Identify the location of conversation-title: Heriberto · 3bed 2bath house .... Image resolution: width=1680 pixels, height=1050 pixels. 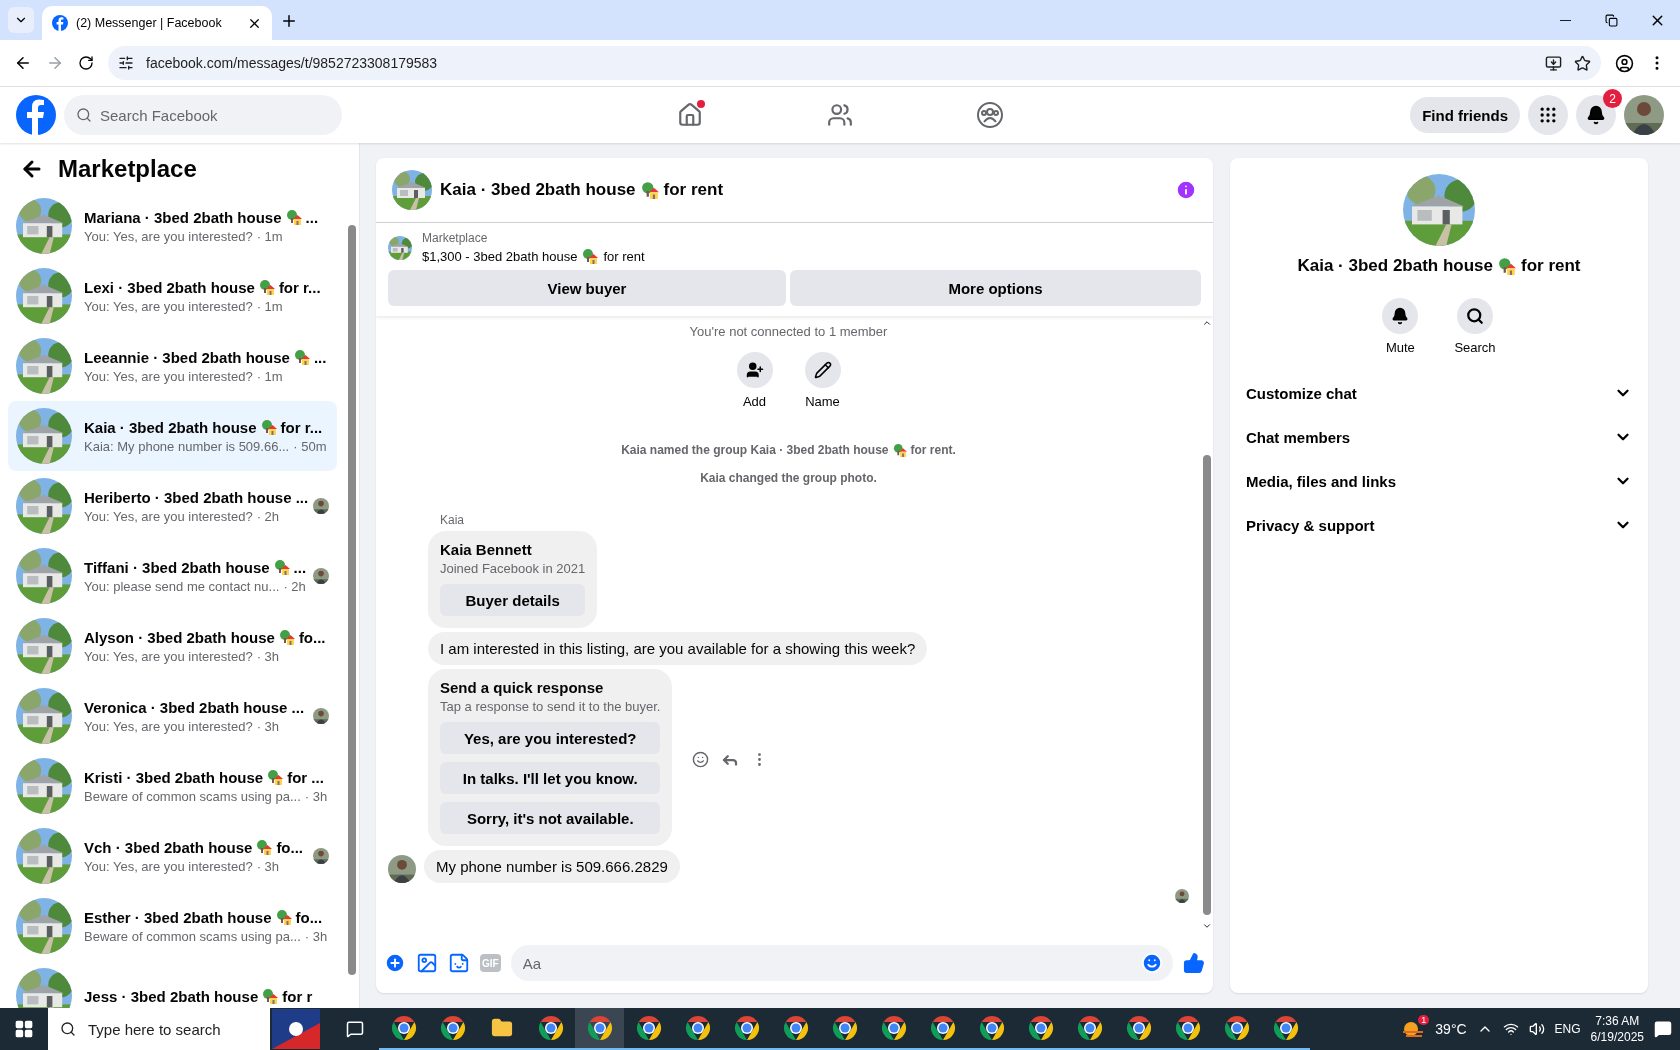
(196, 497).